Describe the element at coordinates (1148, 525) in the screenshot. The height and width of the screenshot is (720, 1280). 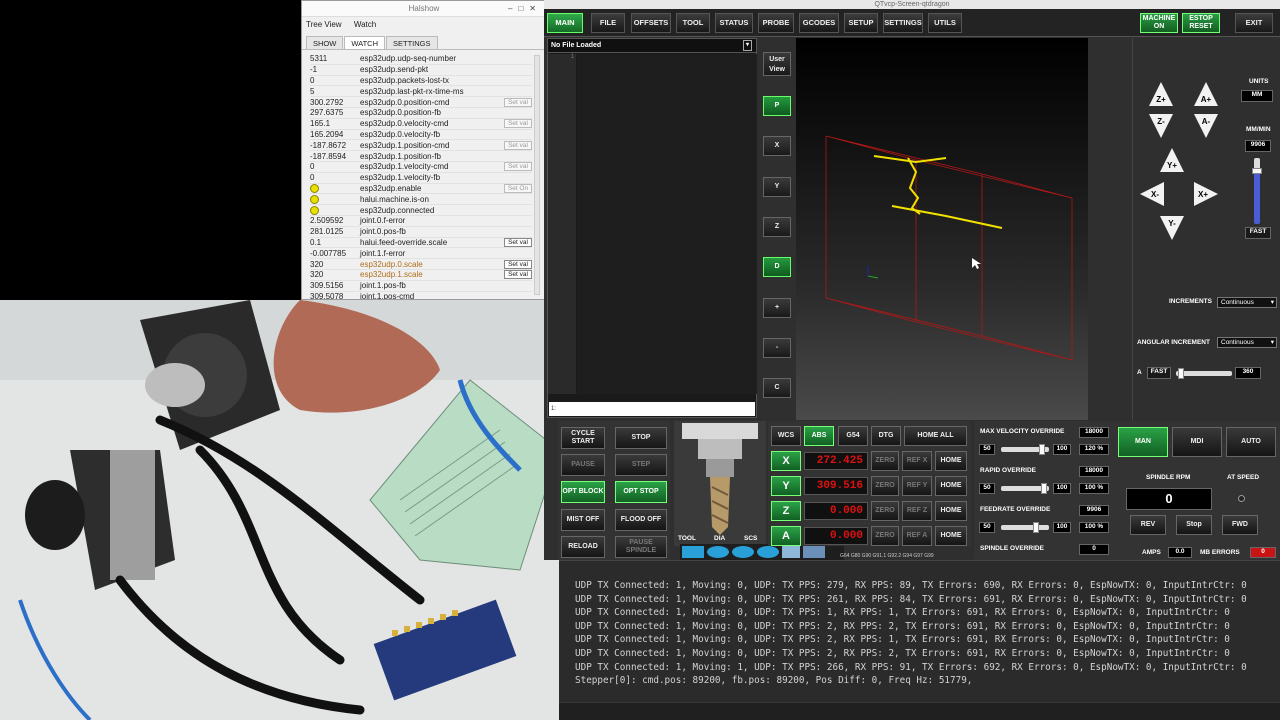
I see `spindle-rev-button: REV` at that location.